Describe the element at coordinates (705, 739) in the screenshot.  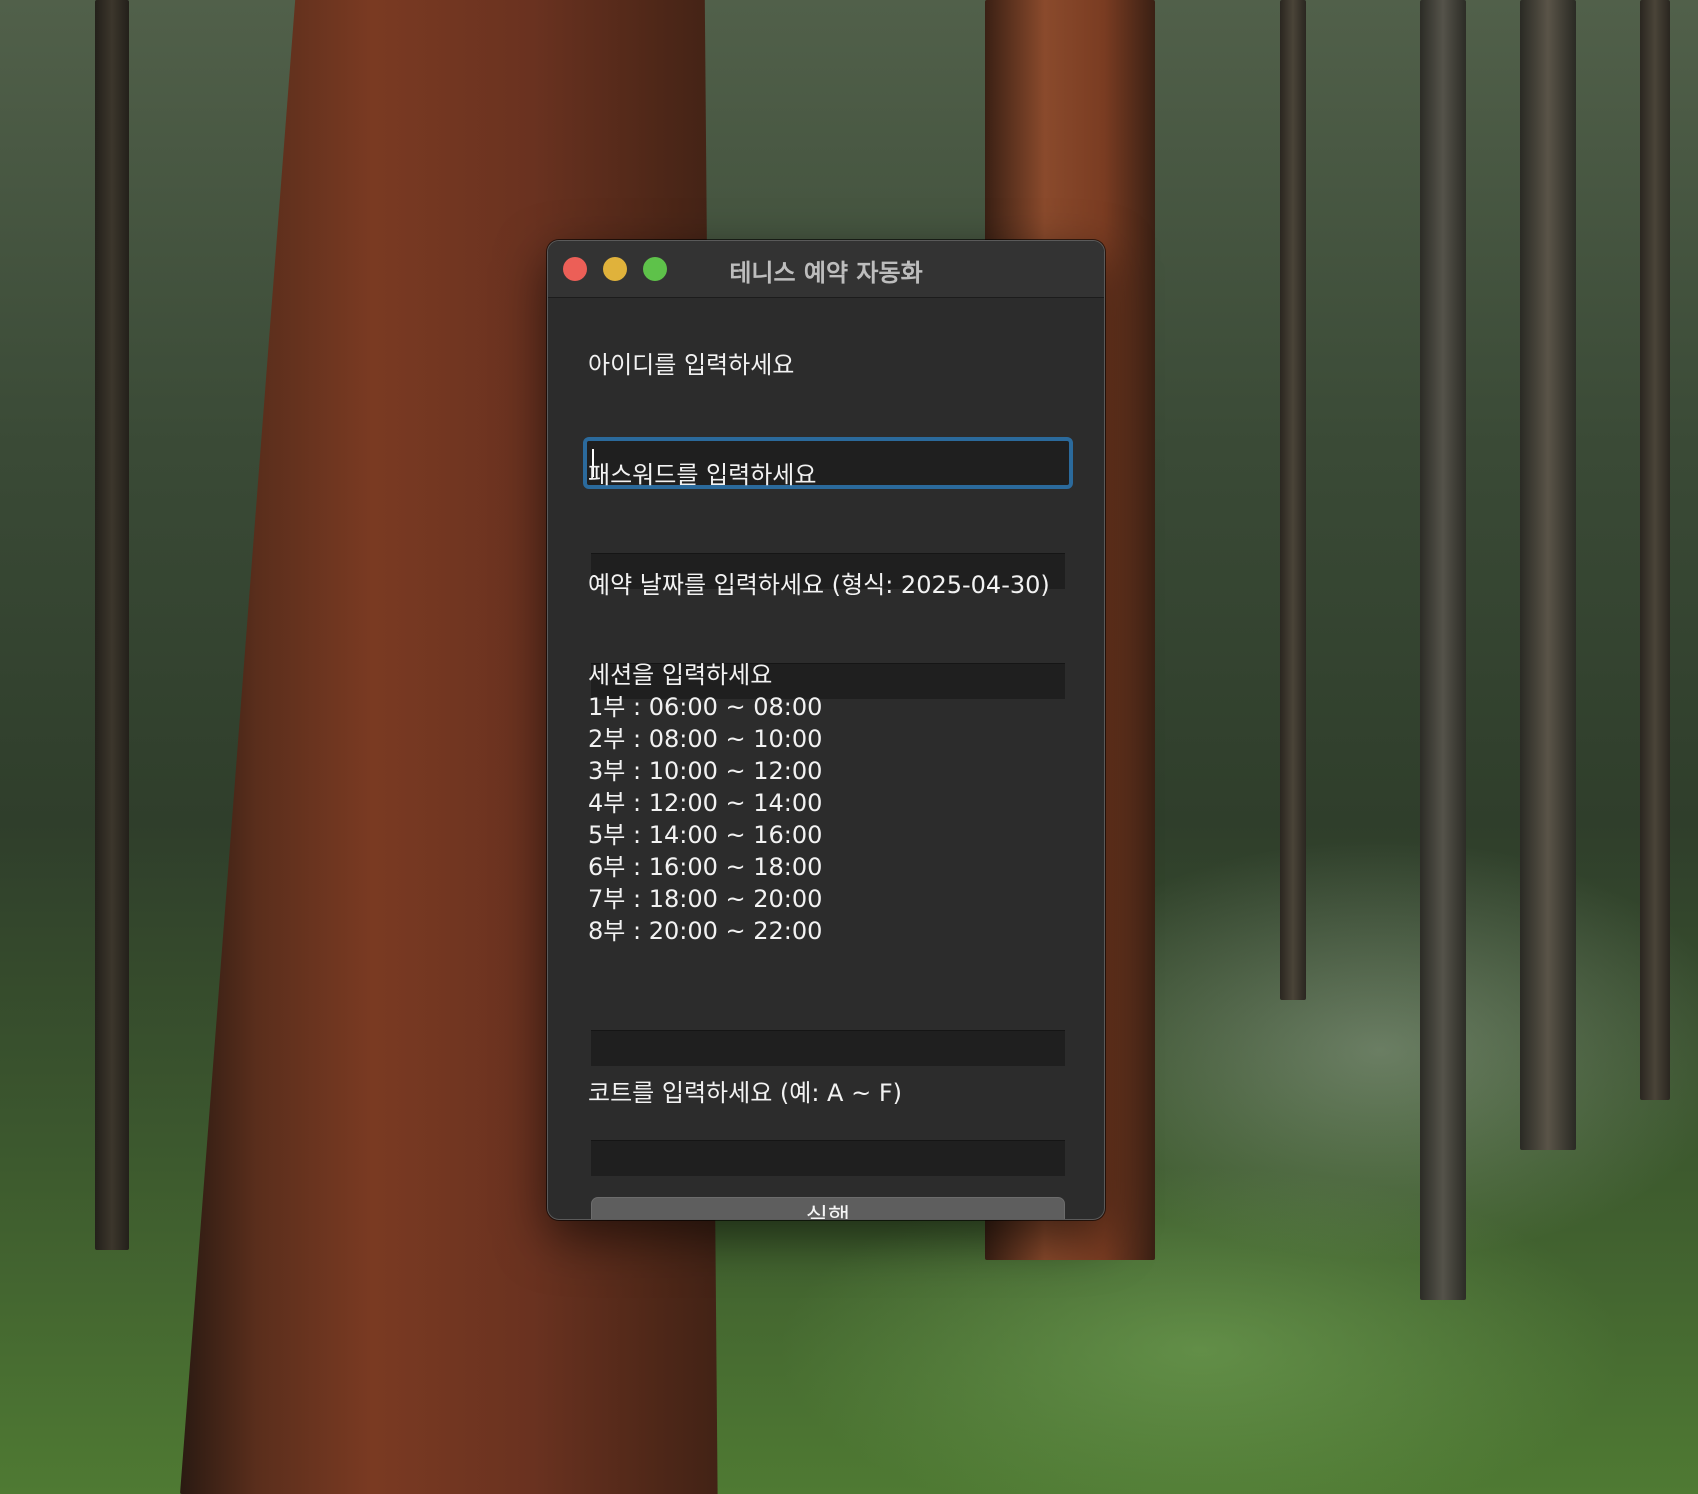
I see `session-option: 2부 : 08:00 ~ 10:00` at that location.